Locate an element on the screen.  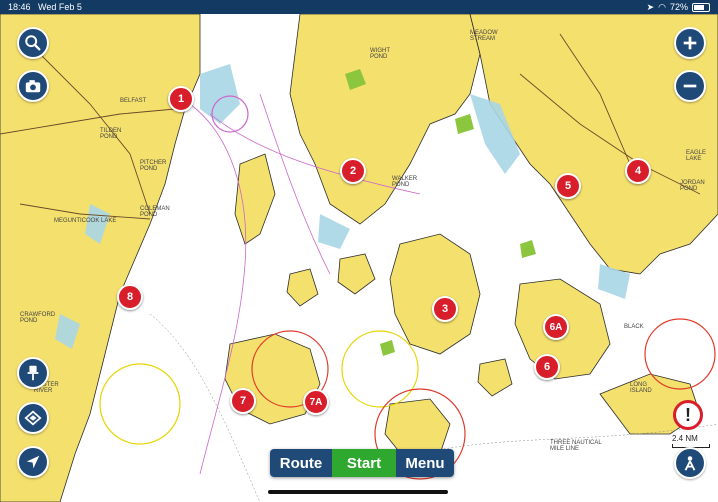
start-button: Start is located at coordinates (364, 463).